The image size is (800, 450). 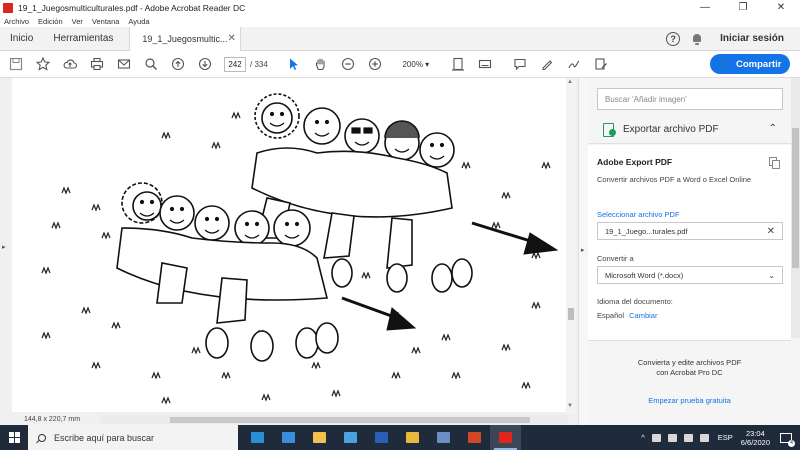 I want to click on hand-tool-icon, so click(x=321, y=64).